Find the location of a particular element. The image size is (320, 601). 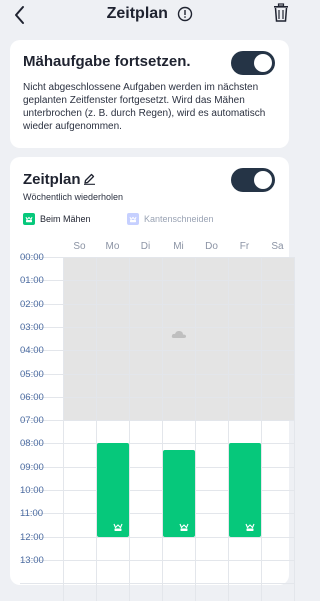

legend-edging: Kantenschneiden is located at coordinates (170, 219).